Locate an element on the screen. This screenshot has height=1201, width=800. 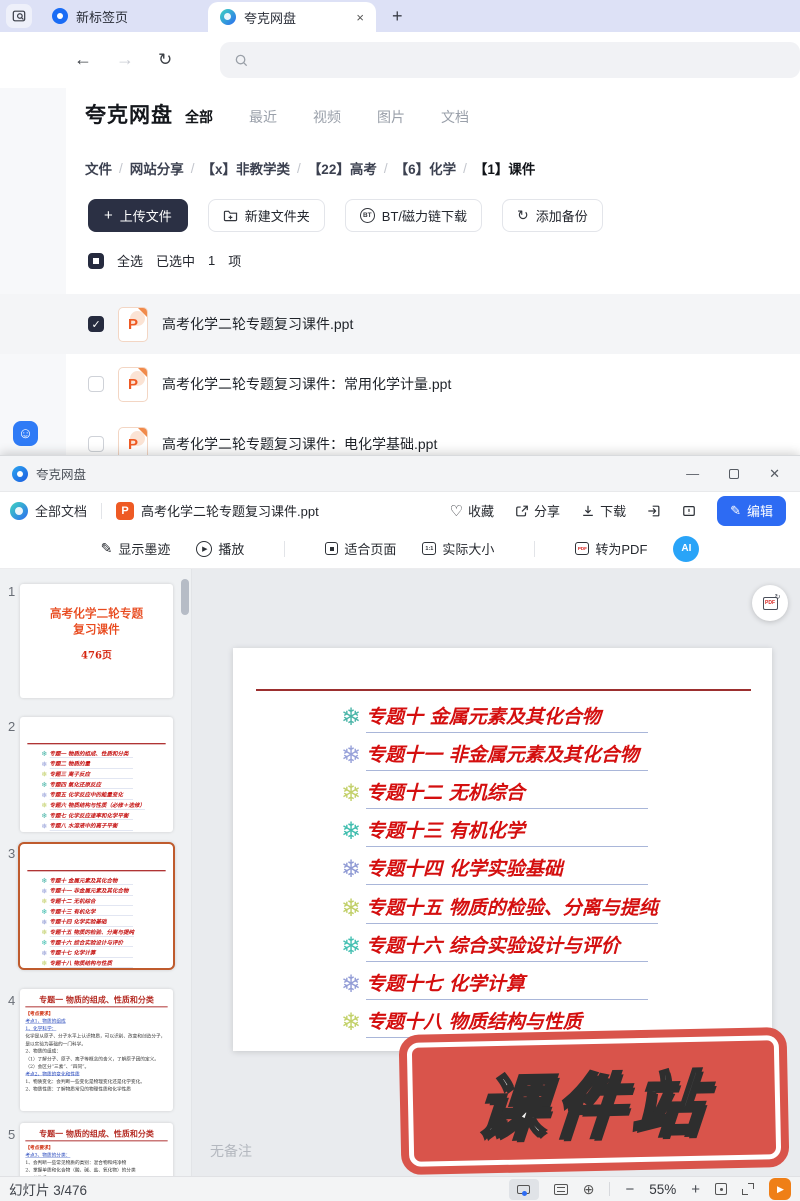
add-backup-button: ↻ 添加备份 is located at coordinates (552, 215).